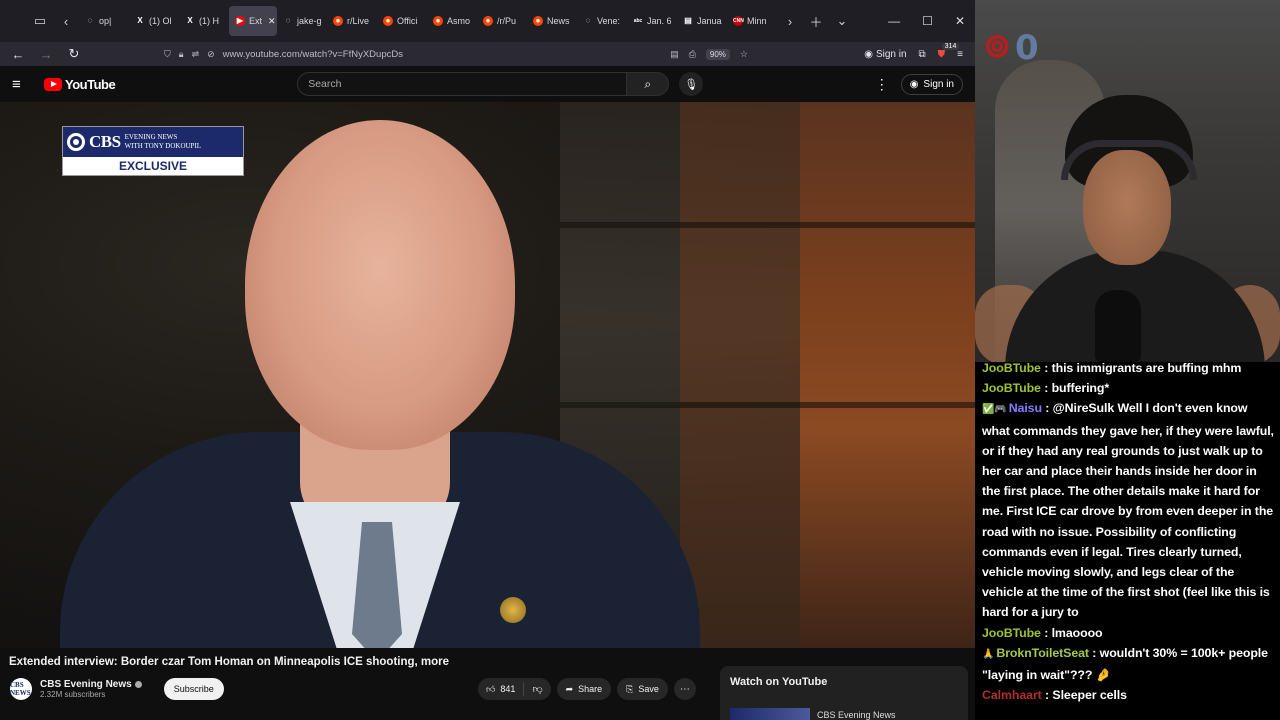 The width and height of the screenshot is (1280, 720). Describe the element at coordinates (688, 20) in the screenshot. I see `doc-favicon-icon: ▤` at that location.